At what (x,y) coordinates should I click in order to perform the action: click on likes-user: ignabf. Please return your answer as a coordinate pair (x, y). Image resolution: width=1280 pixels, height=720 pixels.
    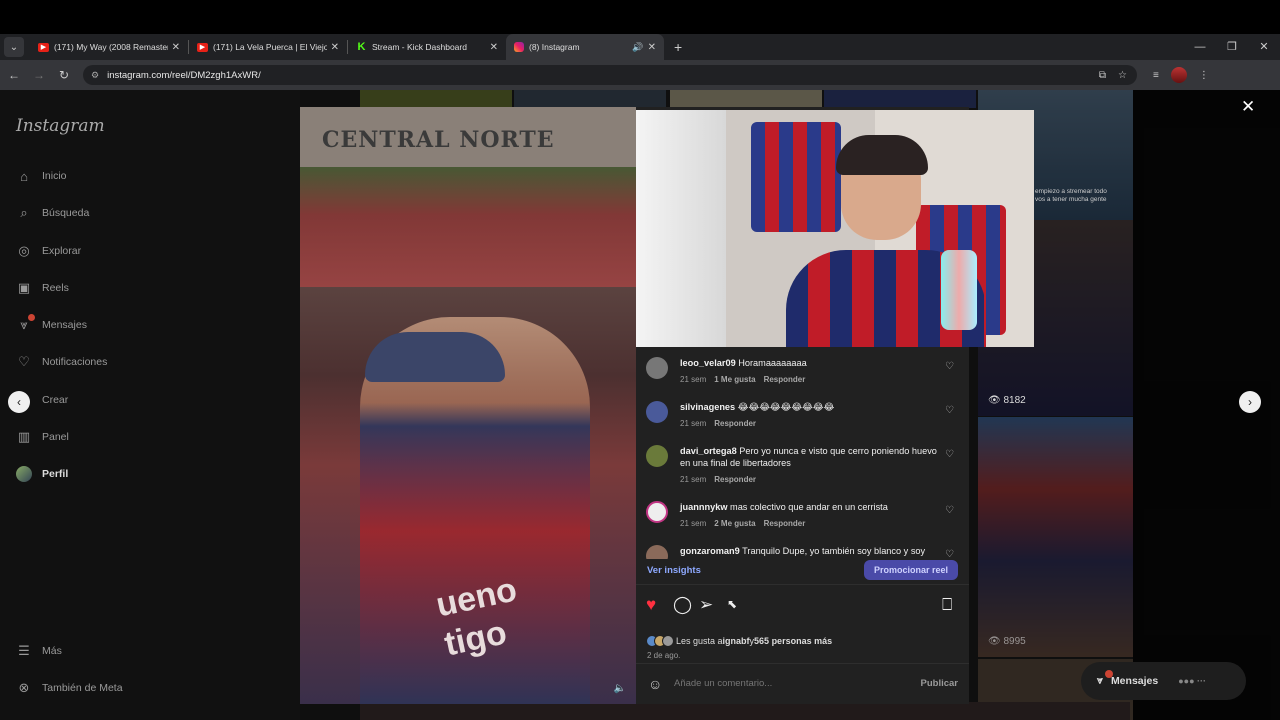
    Looking at the image, I should click on (736, 641).